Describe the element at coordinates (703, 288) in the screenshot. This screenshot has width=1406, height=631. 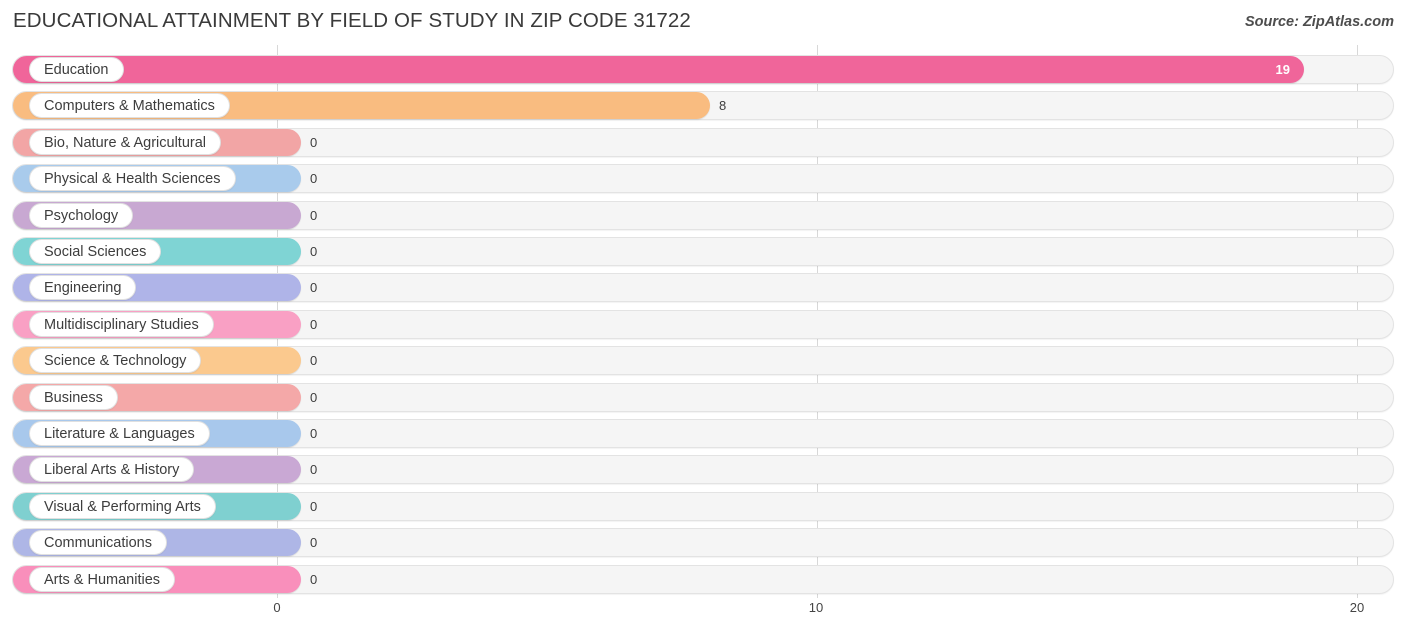
I see `chart-row: Engineering 0` at that location.